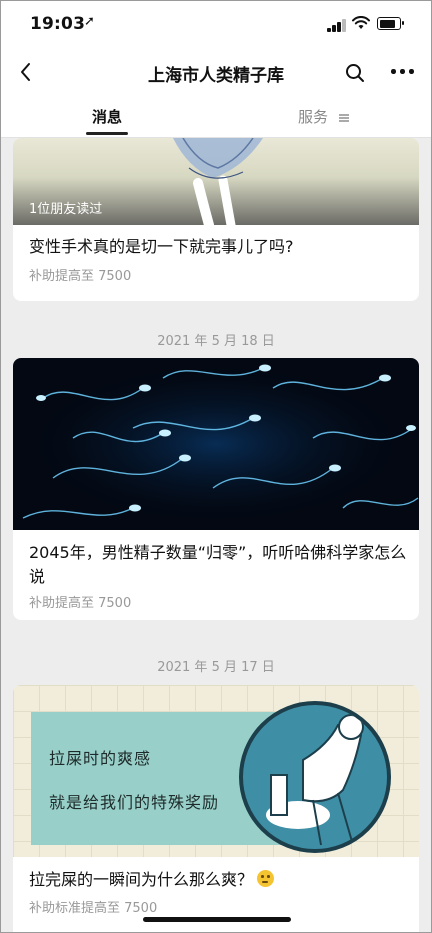 This screenshot has height=933, width=432. I want to click on date-separator: 2021 年 5 月 18 日, so click(216, 341).